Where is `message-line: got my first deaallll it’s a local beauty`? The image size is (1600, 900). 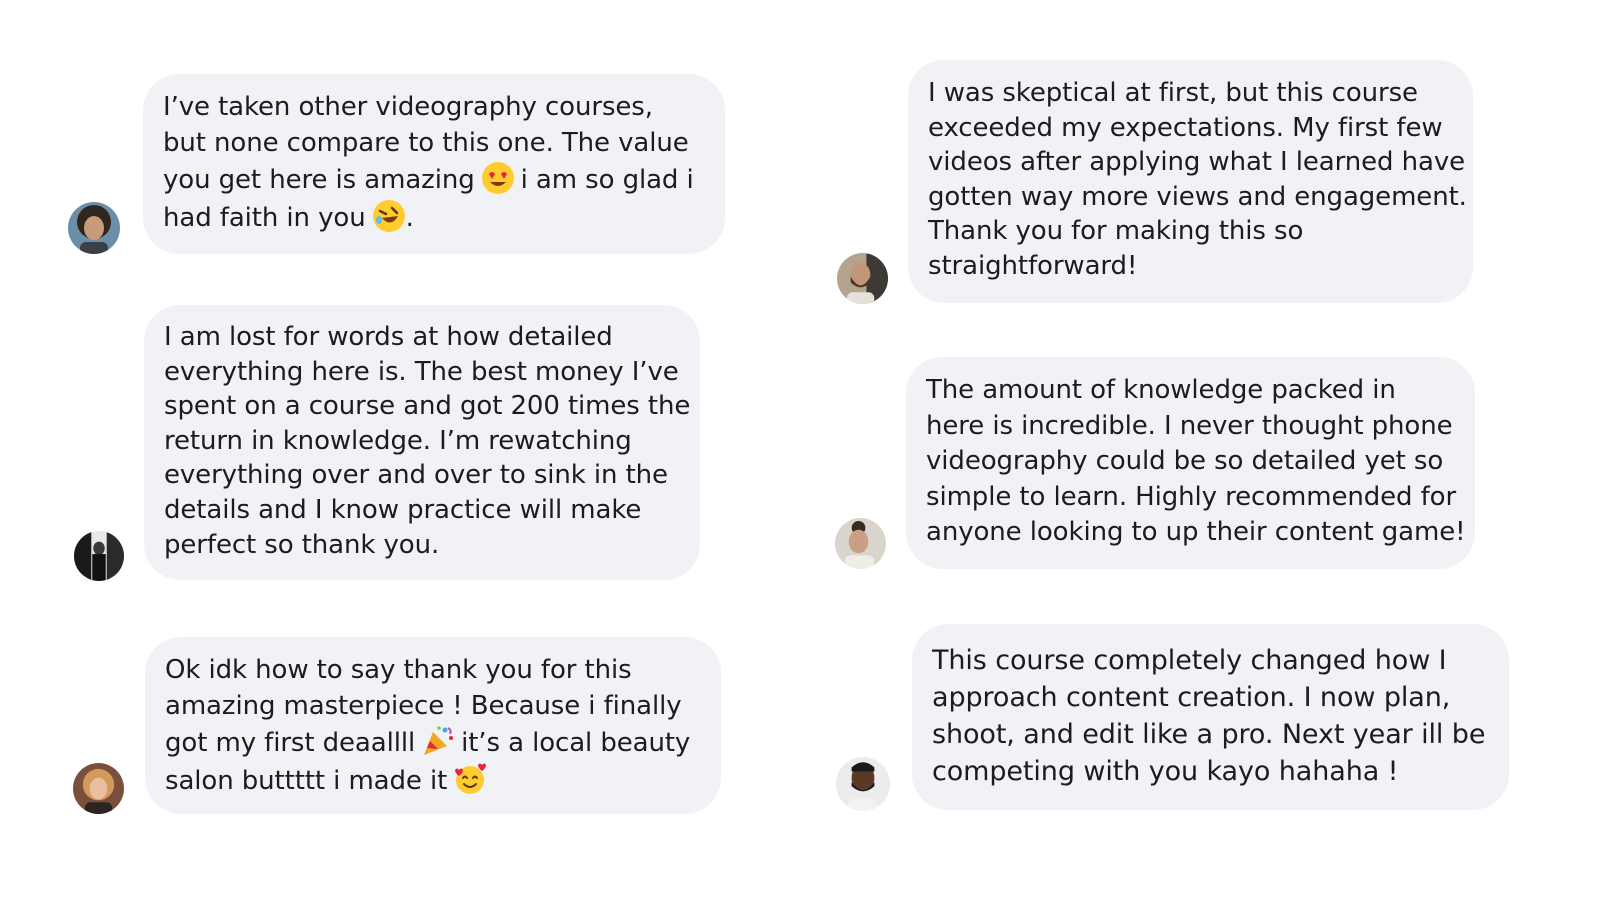 message-line: got my first deaallll it’s a local beauty is located at coordinates (433, 743).